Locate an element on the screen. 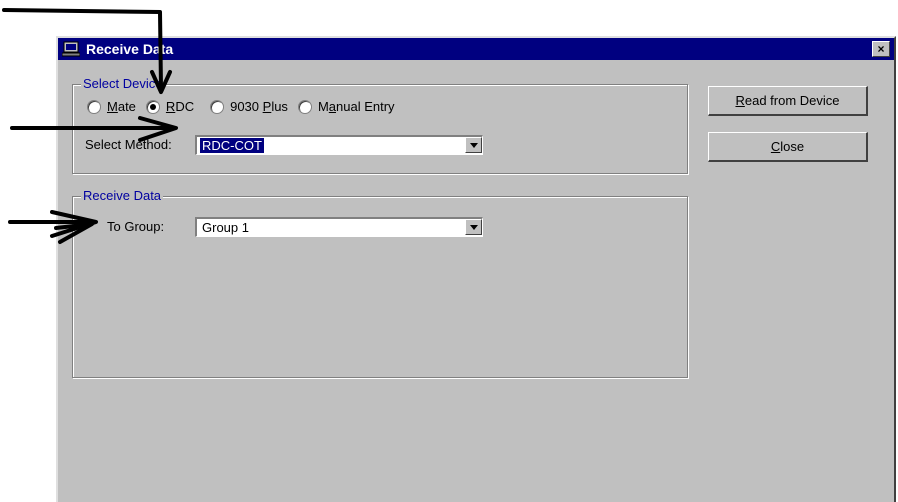 Image resolution: width=898 pixels, height=502 pixels. title-bar: Receive Data × is located at coordinates (476, 49).